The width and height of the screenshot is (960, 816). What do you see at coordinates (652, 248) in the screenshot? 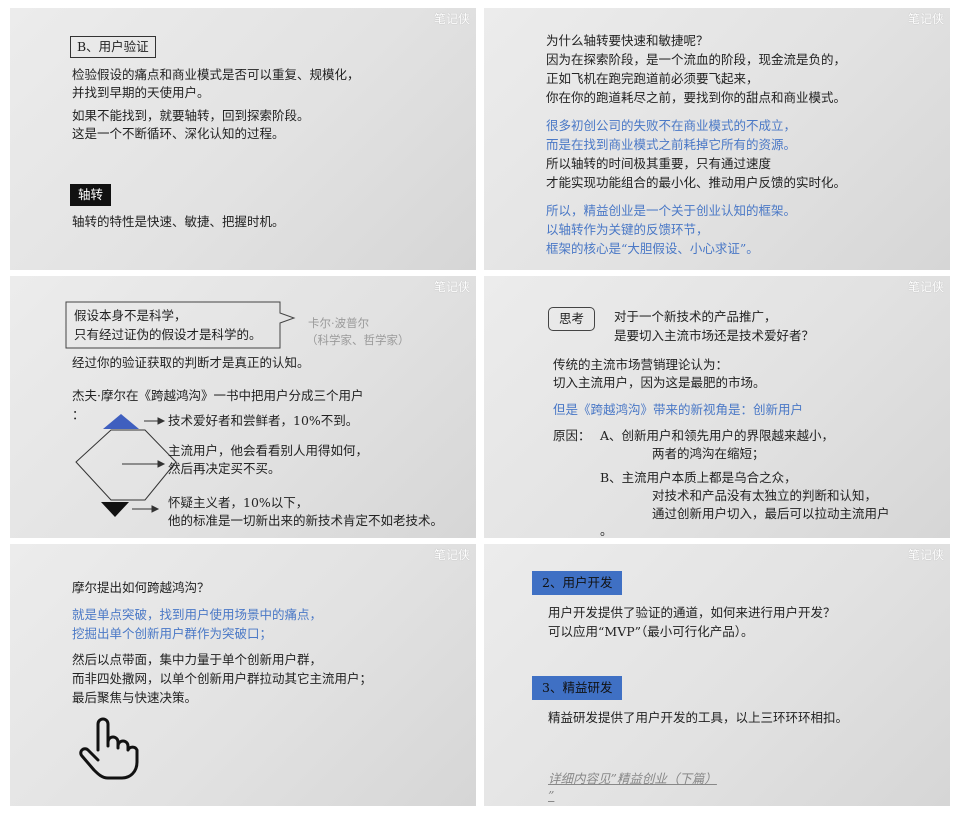
I see `highlight-line: 框架的核心是“大胆假设、小心求证”。` at bounding box center [652, 248].